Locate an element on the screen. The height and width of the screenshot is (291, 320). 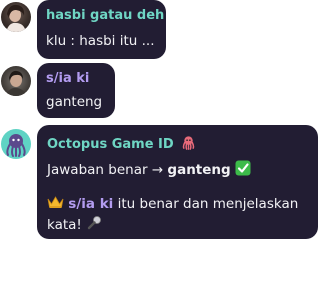
octopus-icon is located at coordinates (188, 144).